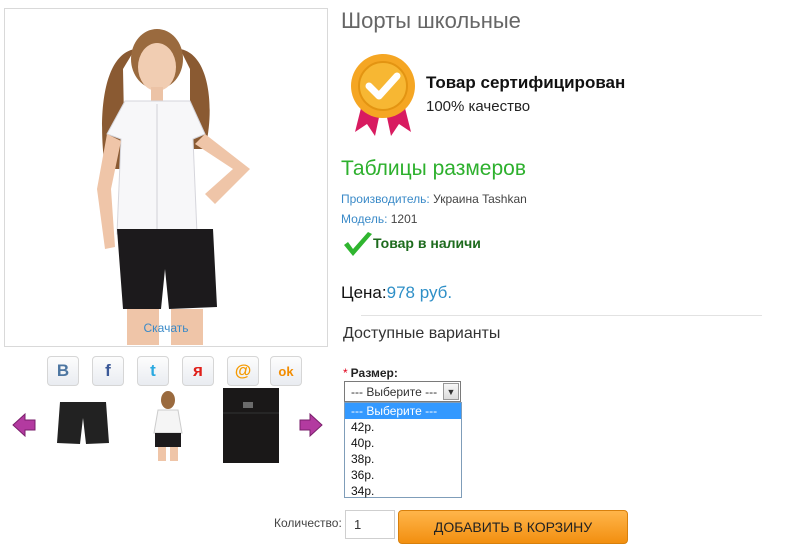 The width and height of the screenshot is (812, 556). I want to click on facebook-share-button: f, so click(108, 371).